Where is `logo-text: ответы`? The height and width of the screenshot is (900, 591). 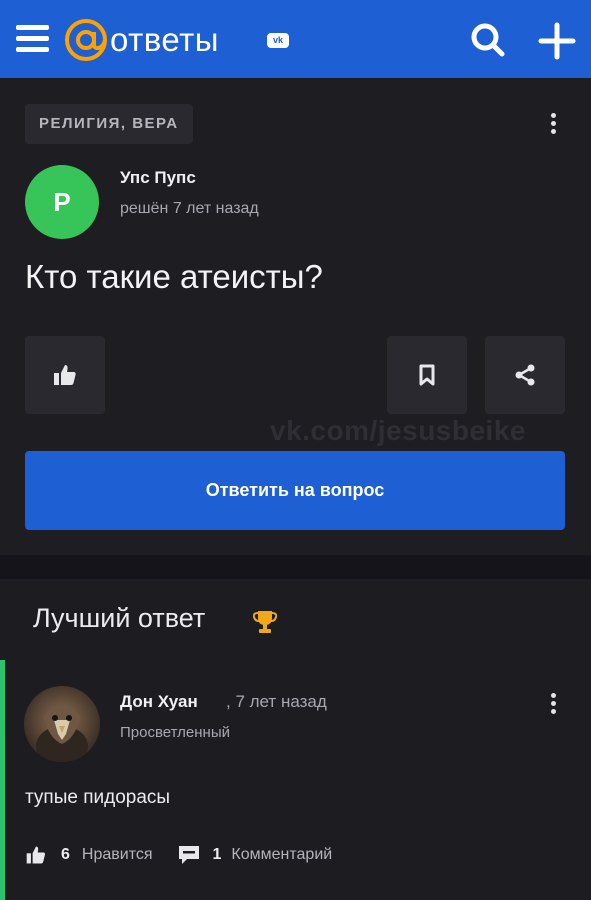 logo-text: ответы is located at coordinates (164, 40).